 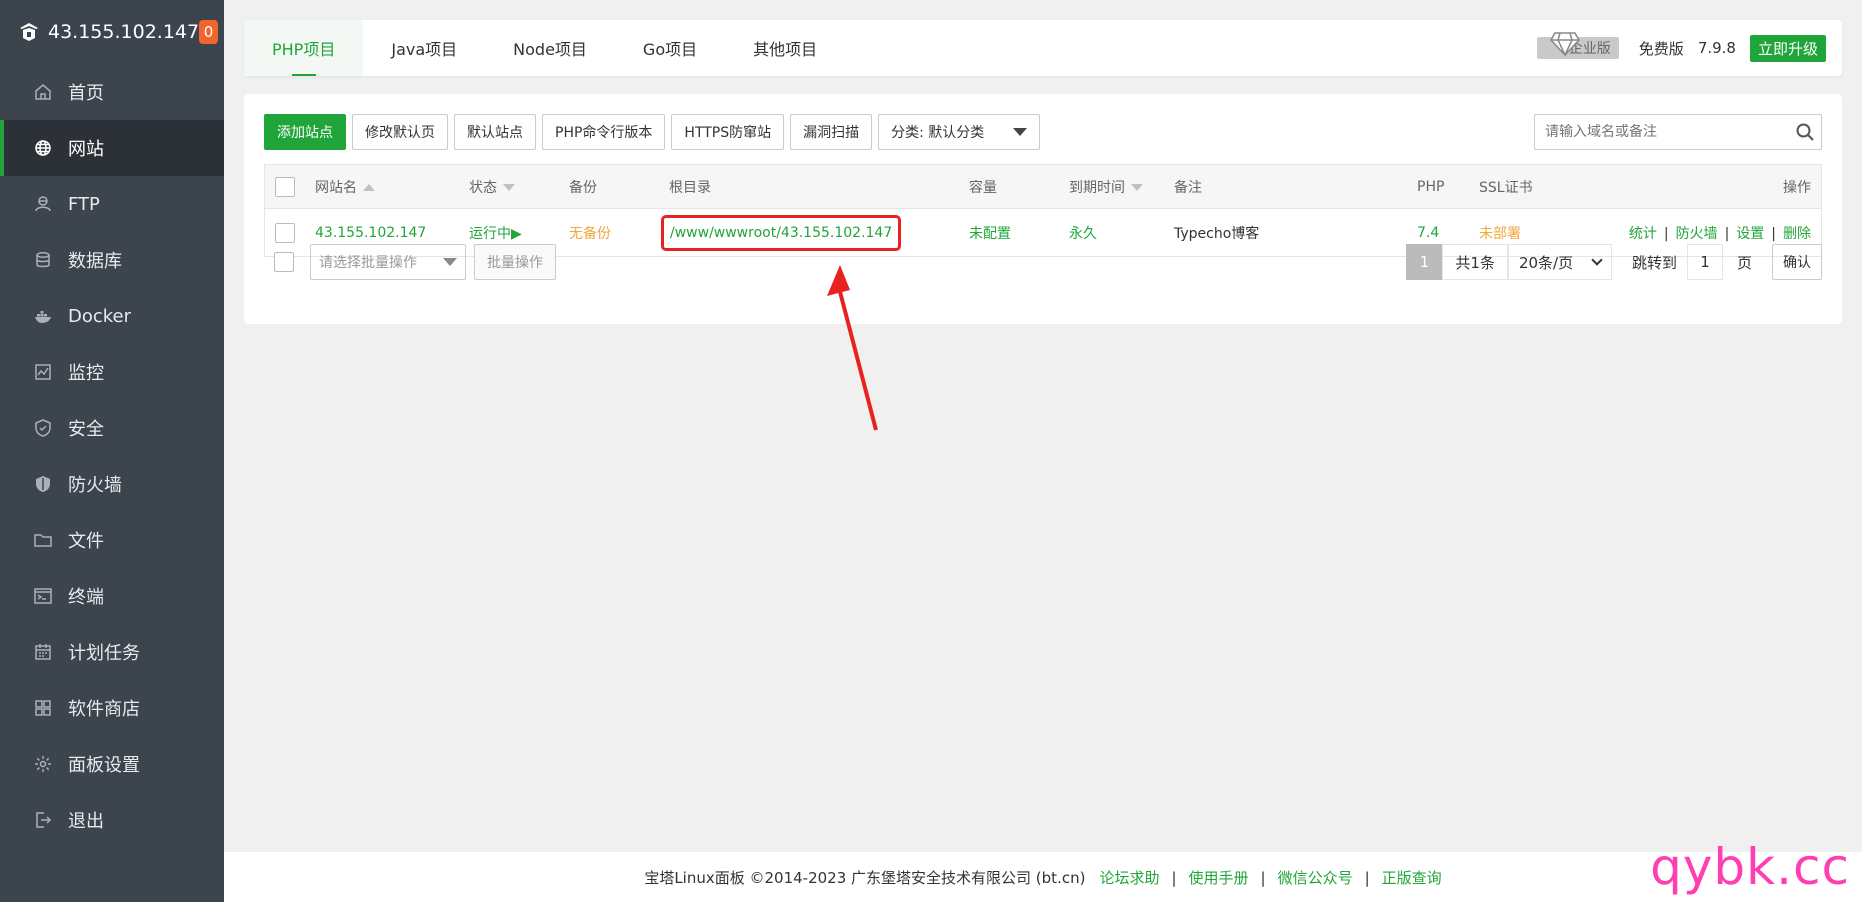 I want to click on version-info: 企业版 免费版 7.9.8 立即升级, so click(x=1681, y=48).